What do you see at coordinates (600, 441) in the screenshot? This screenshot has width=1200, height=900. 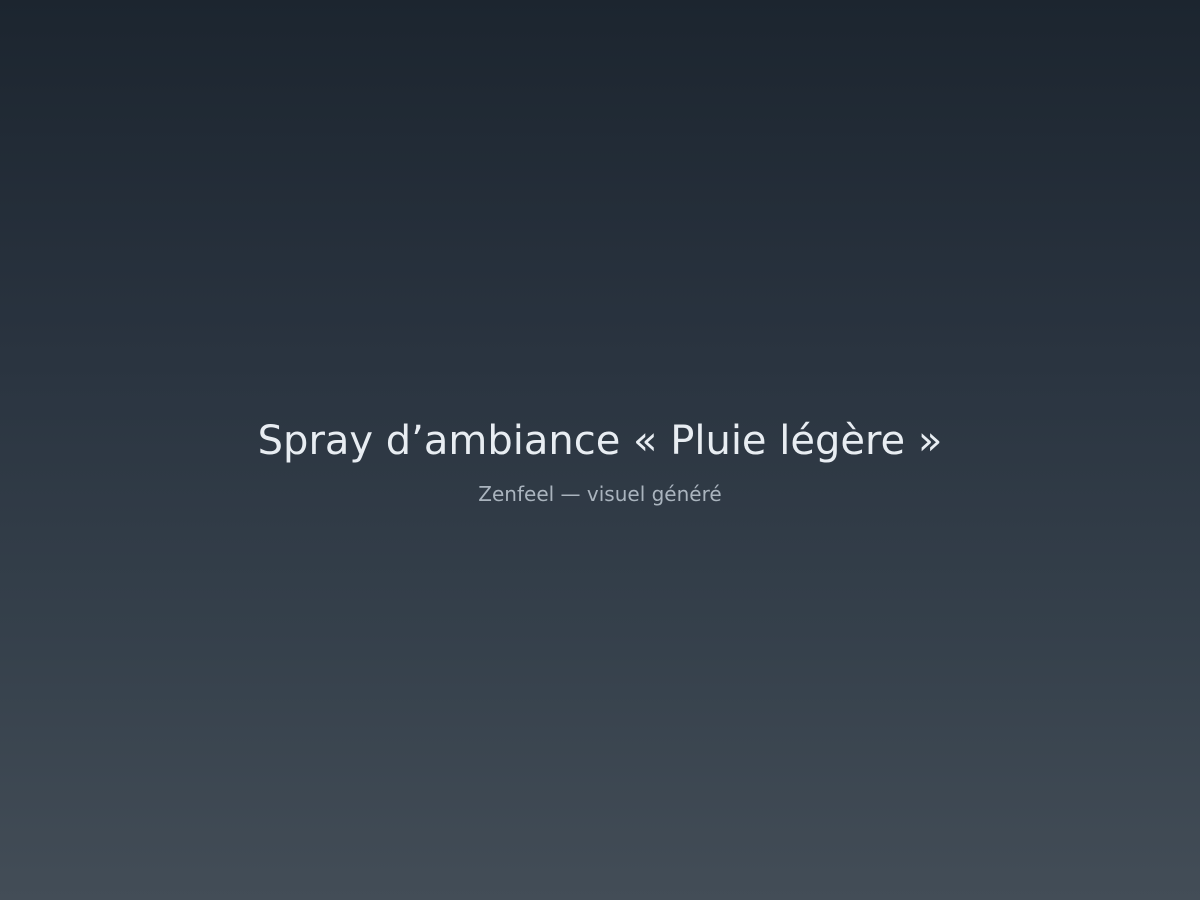 I see `product-title: Spray d’ambiance « Pluie légère »` at bounding box center [600, 441].